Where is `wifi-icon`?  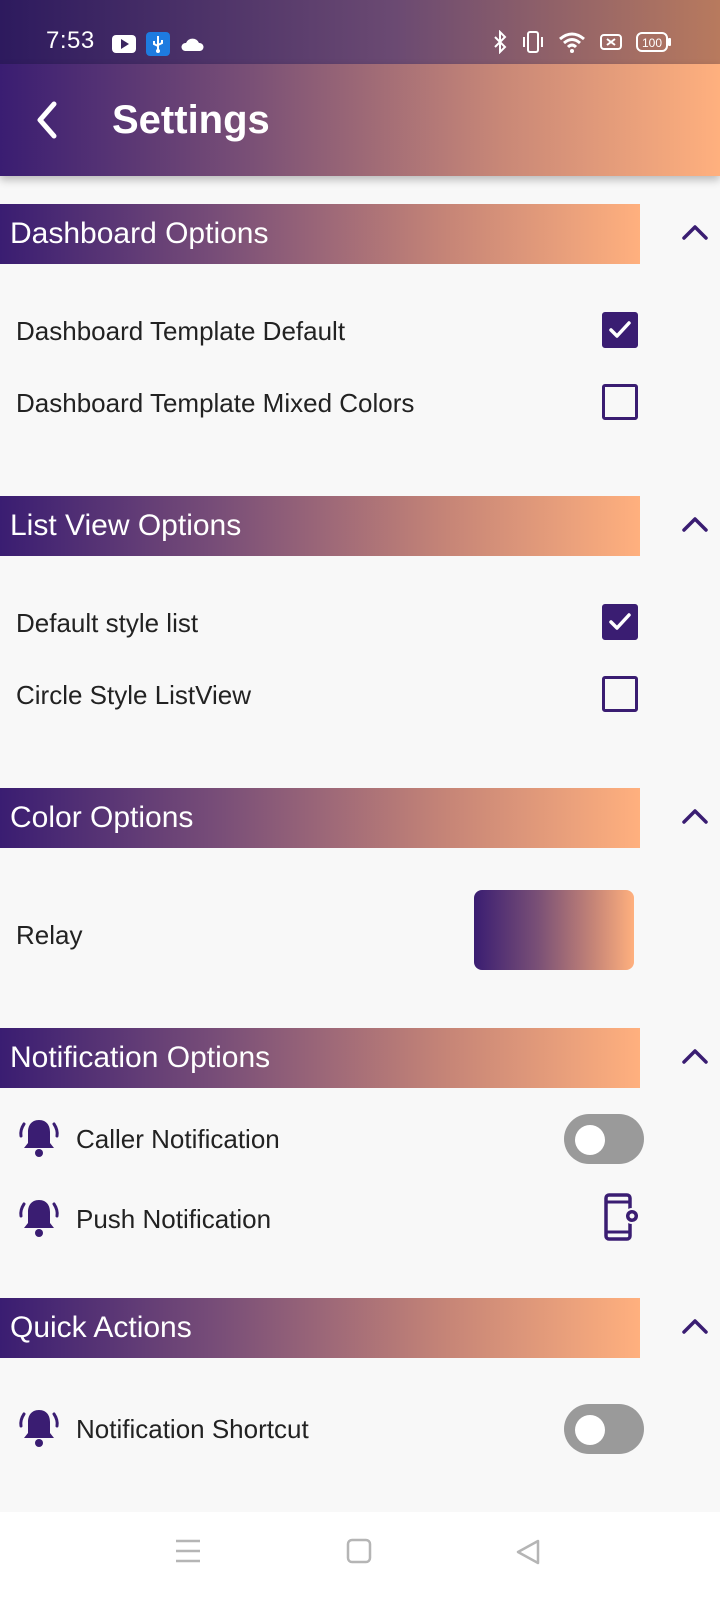
wifi-icon is located at coordinates (572, 42).